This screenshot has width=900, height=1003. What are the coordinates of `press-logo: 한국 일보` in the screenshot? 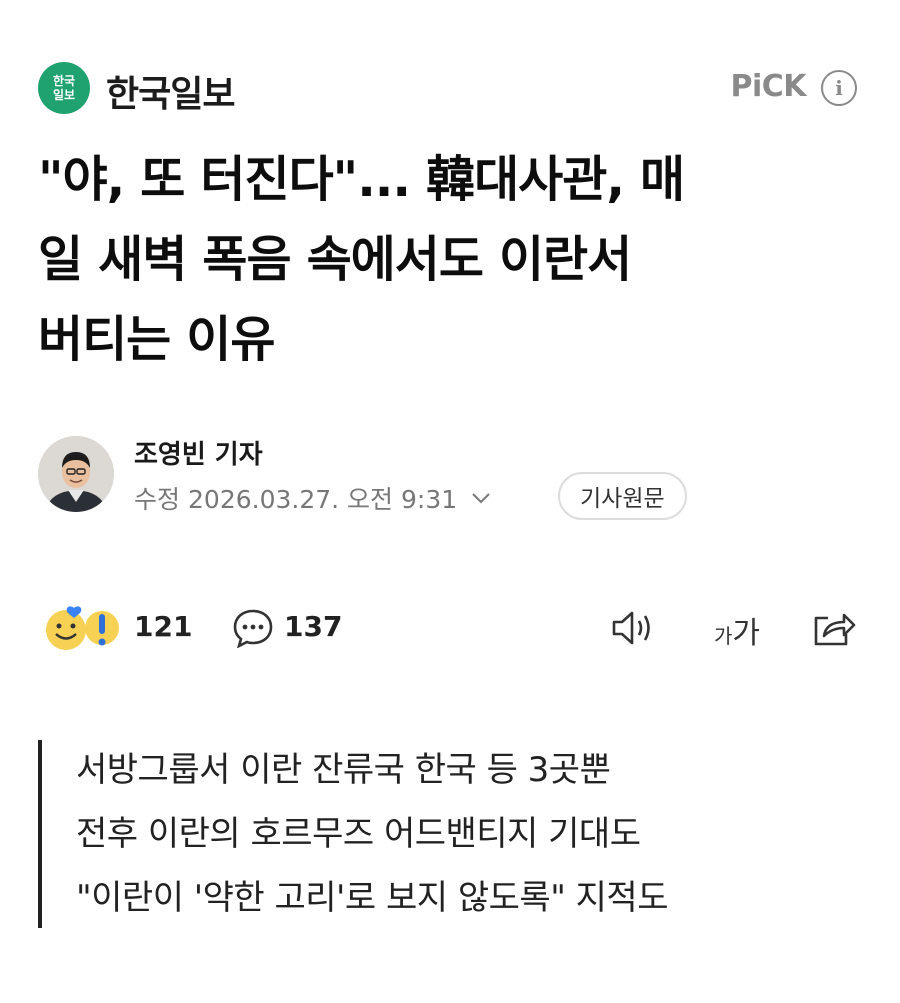 It's located at (64, 88).